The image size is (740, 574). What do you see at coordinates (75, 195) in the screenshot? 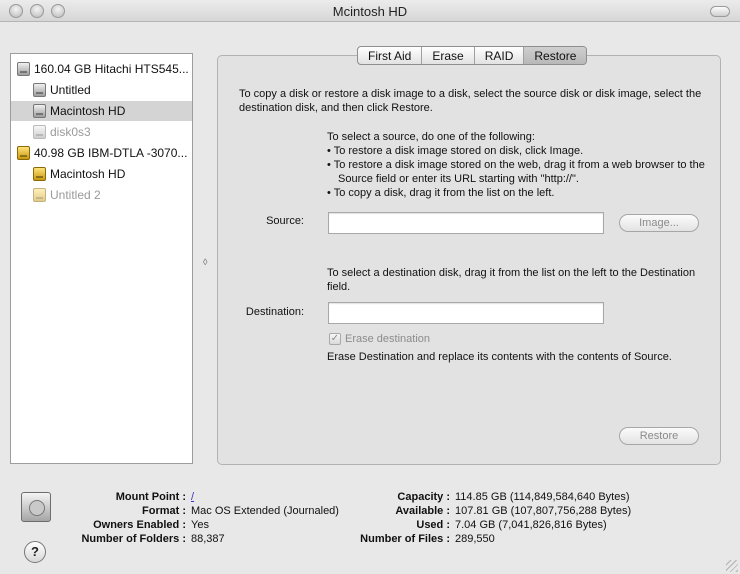
I see `disk-list-item-label: Untitled 2` at bounding box center [75, 195].